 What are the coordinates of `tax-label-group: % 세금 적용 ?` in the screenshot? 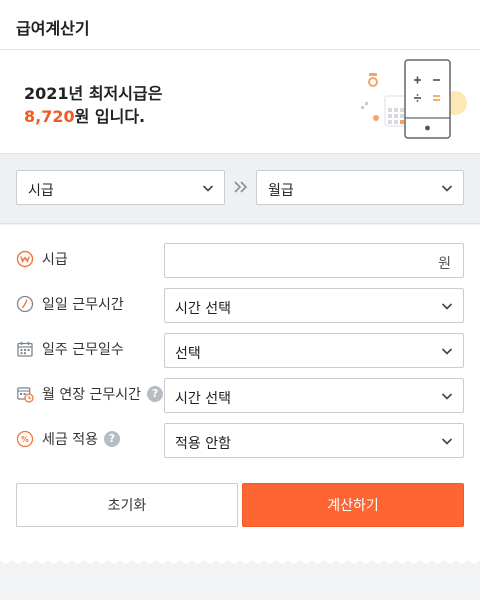 It's located at (68, 439).